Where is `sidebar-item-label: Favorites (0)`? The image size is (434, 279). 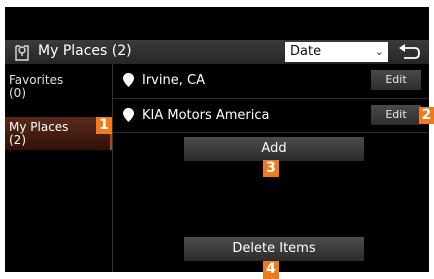 sidebar-item-label: Favorites (0) is located at coordinates (36, 86).